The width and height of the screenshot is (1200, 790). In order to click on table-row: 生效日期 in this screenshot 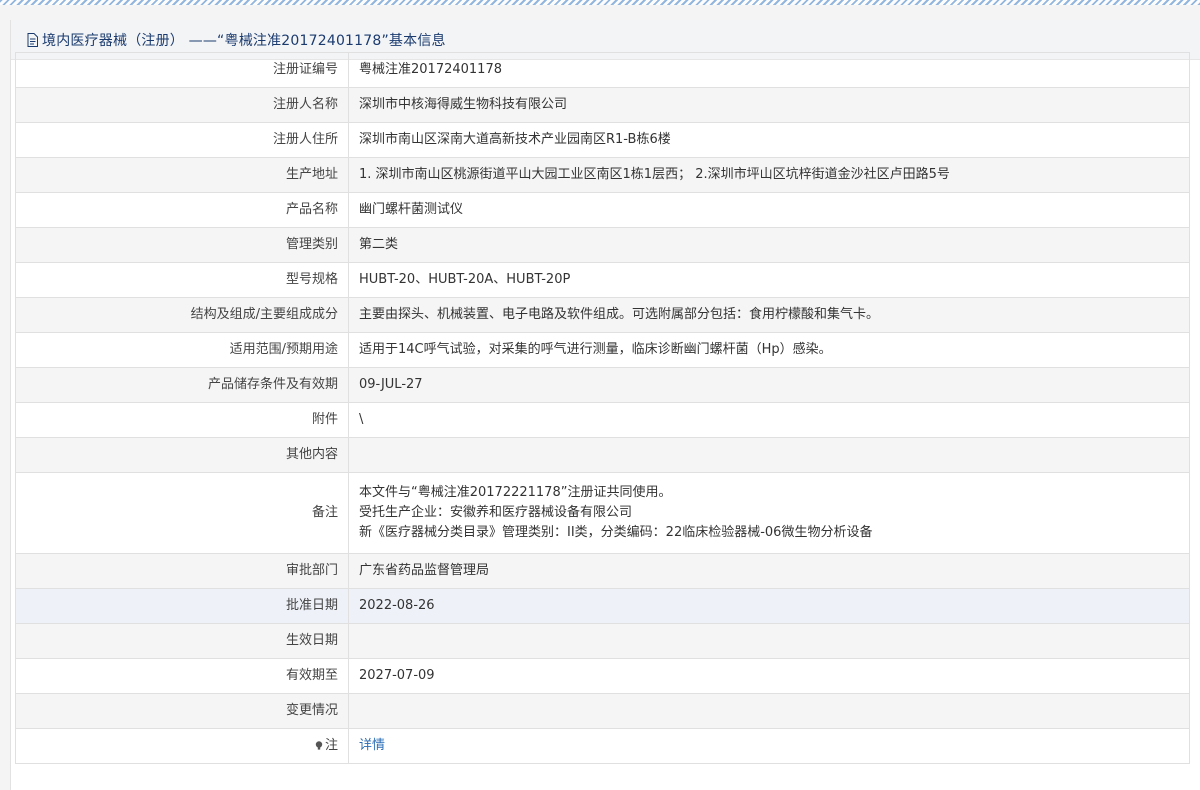, I will do `click(602, 641)`.